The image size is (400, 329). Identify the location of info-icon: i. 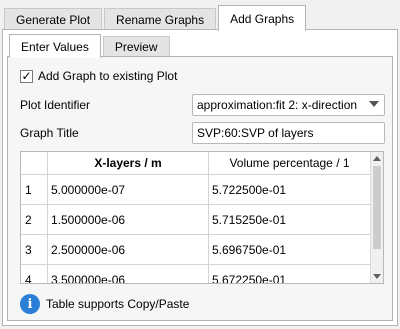
(30, 304).